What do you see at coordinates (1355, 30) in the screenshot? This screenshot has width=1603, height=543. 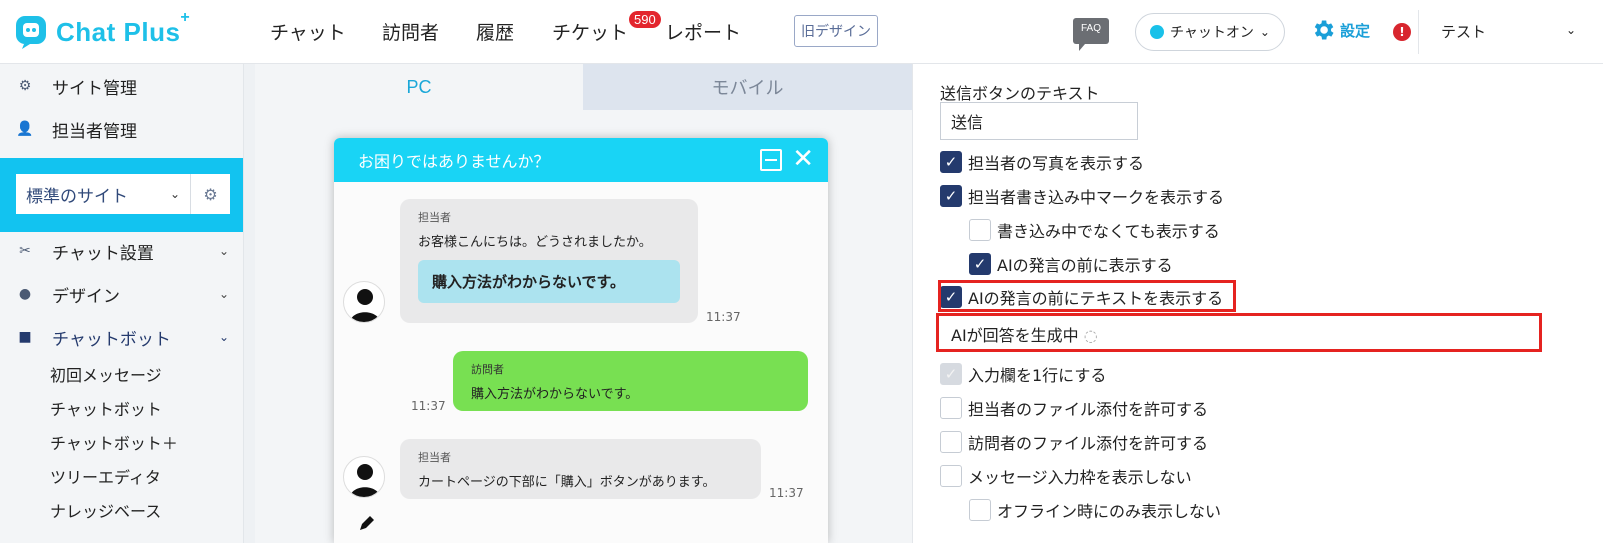 I see `settings-label: 設定` at bounding box center [1355, 30].